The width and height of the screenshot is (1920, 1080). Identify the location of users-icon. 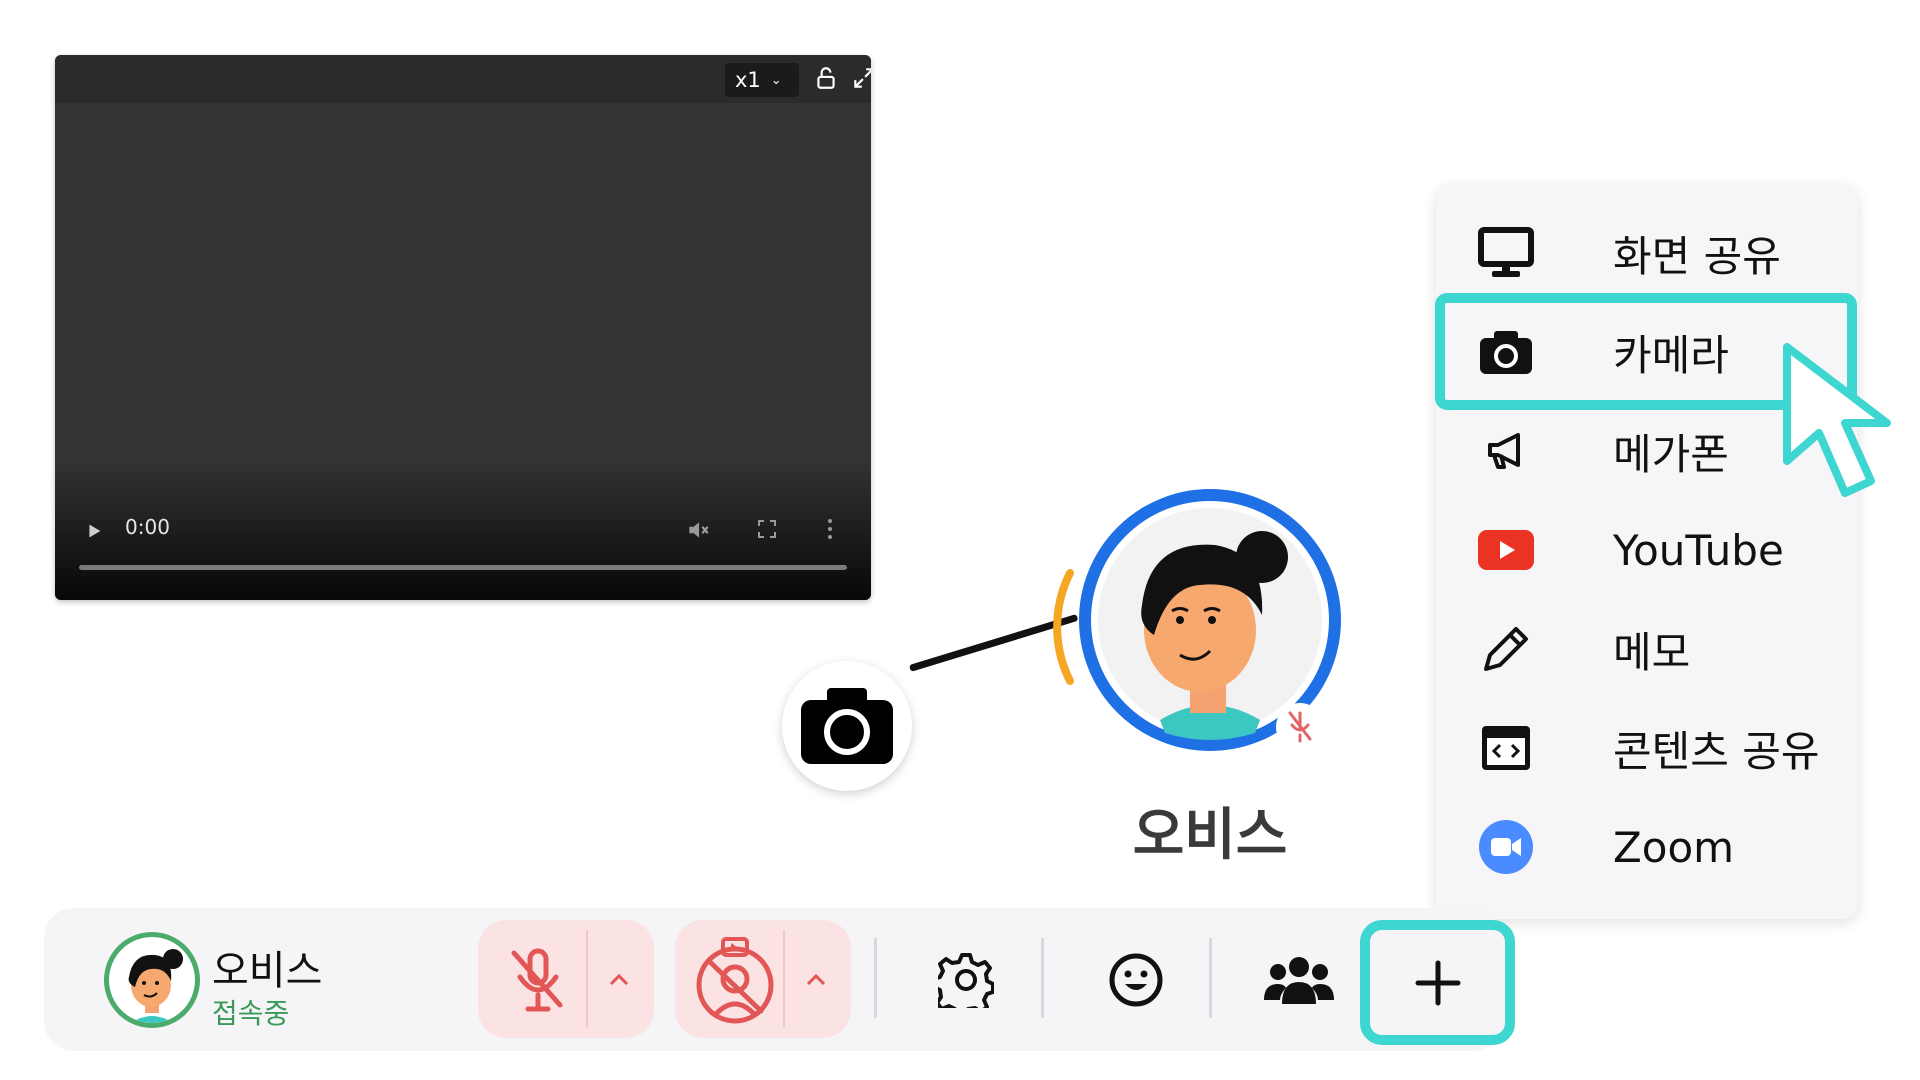
(1299, 980).